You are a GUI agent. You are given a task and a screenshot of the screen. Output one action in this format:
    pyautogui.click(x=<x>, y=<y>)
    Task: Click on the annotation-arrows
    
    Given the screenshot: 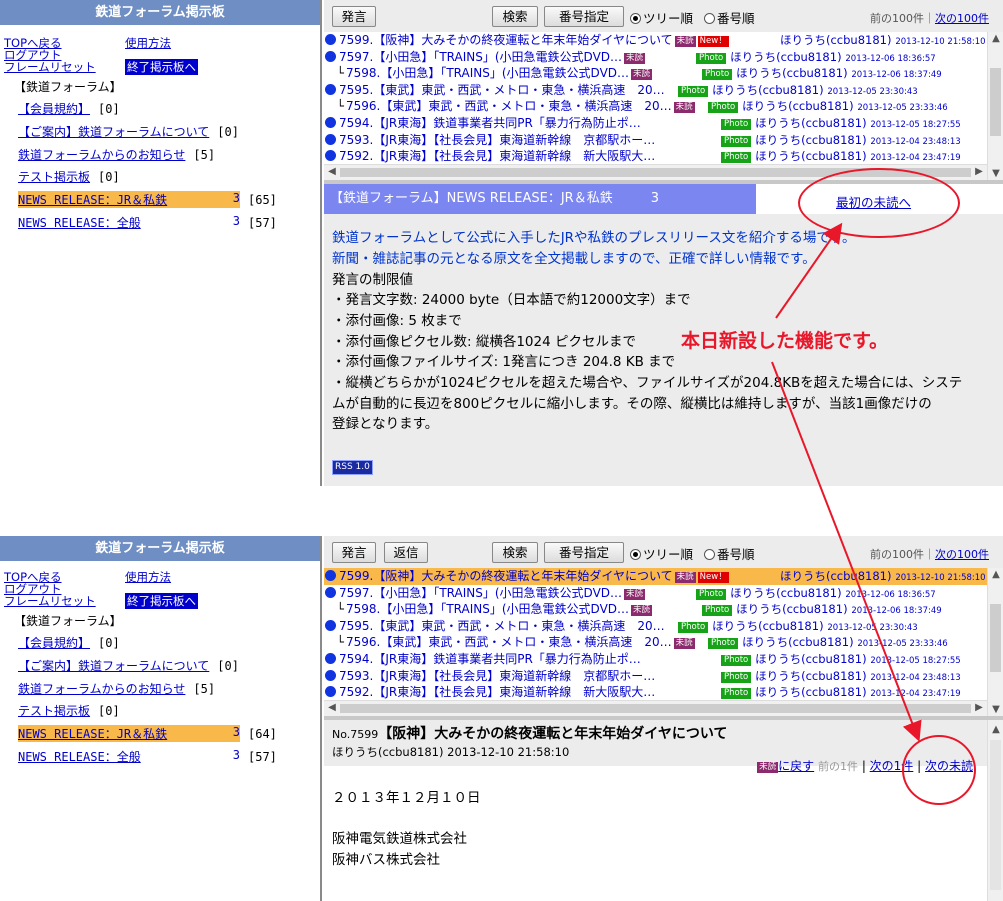 What is the action you would take?
    pyautogui.click(x=846, y=482)
    